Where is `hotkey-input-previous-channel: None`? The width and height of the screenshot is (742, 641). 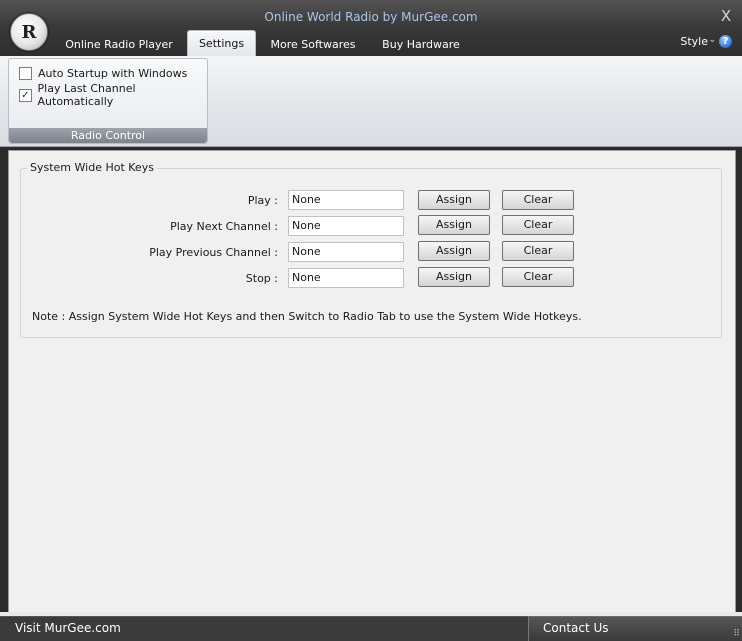
hotkey-input-previous-channel: None is located at coordinates (346, 252).